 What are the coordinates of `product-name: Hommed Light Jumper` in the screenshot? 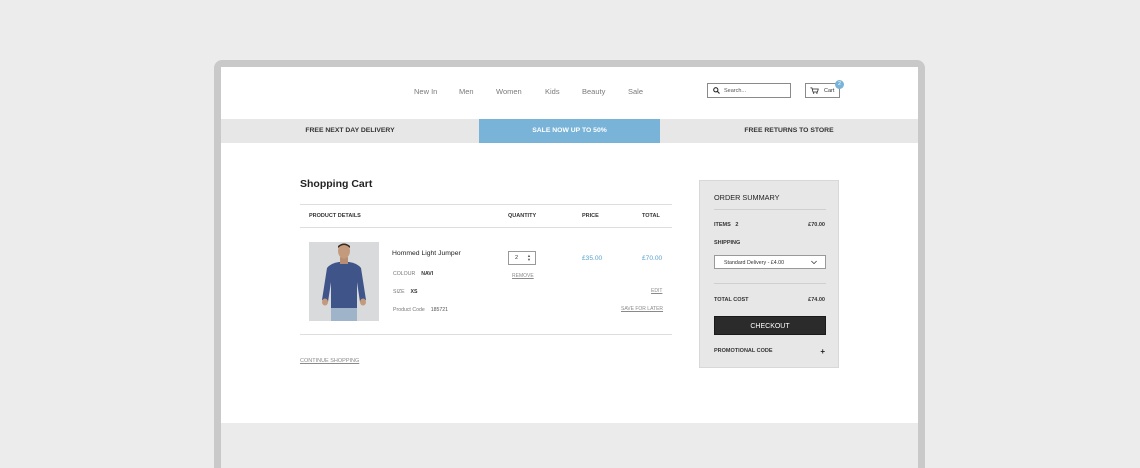 It's located at (426, 253).